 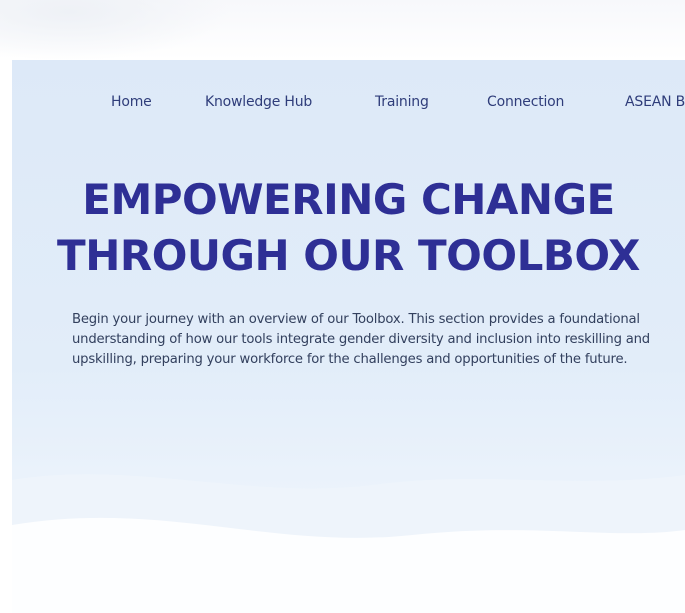 What do you see at coordinates (258, 102) in the screenshot?
I see `nav-knowledge-hub: Knowledge Hub` at bounding box center [258, 102].